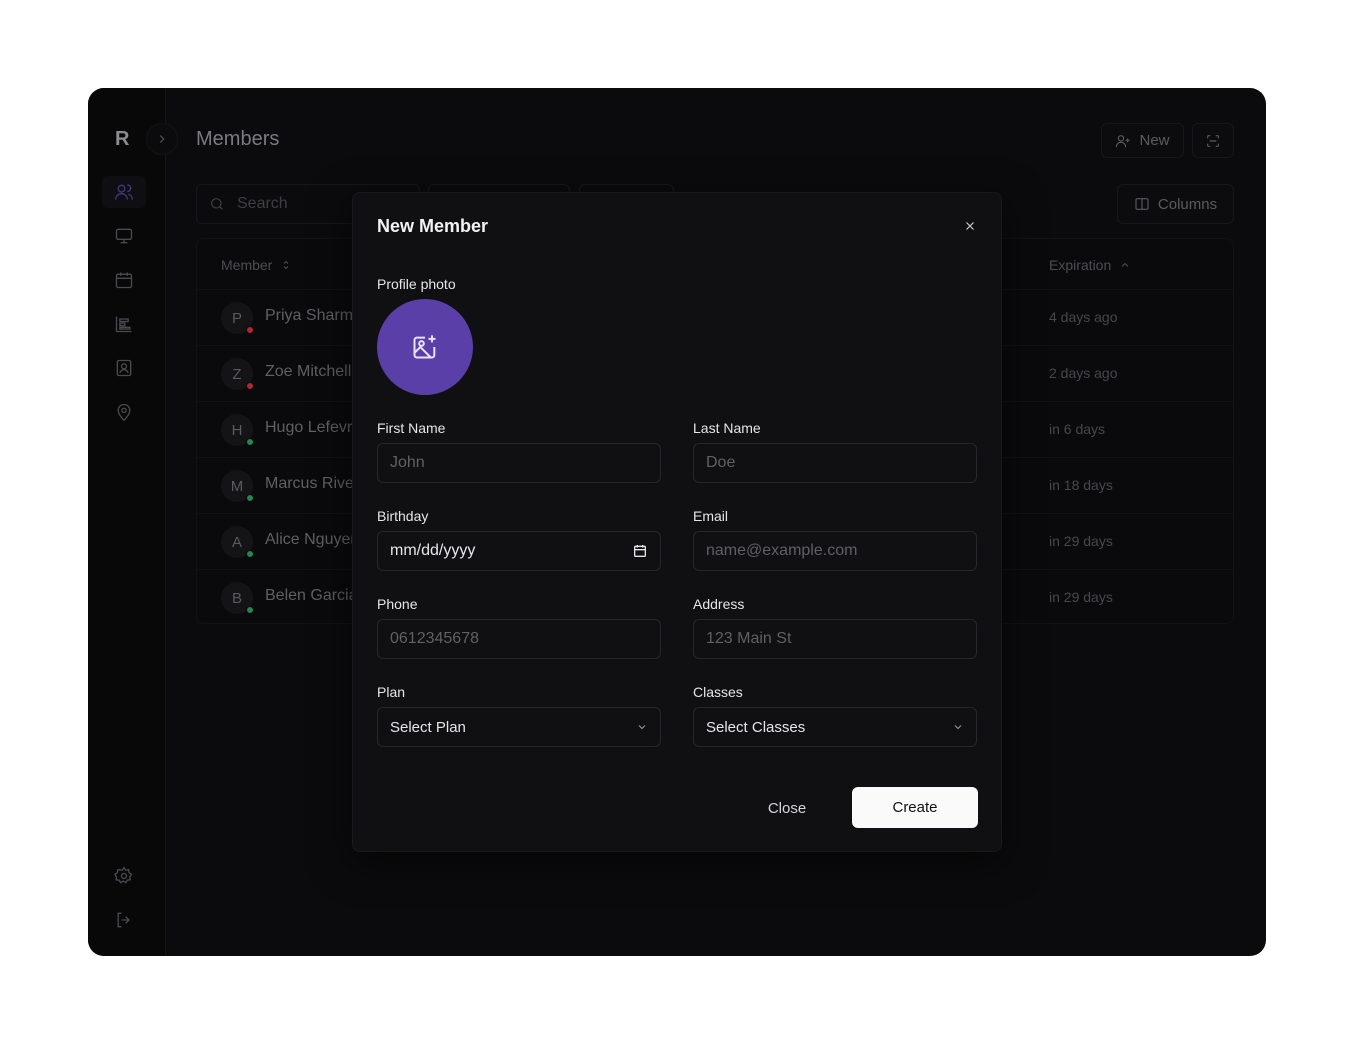 This screenshot has width=1354, height=1044. Describe the element at coordinates (1077, 429) in the screenshot. I see `member-expiration: in 6 days` at that location.